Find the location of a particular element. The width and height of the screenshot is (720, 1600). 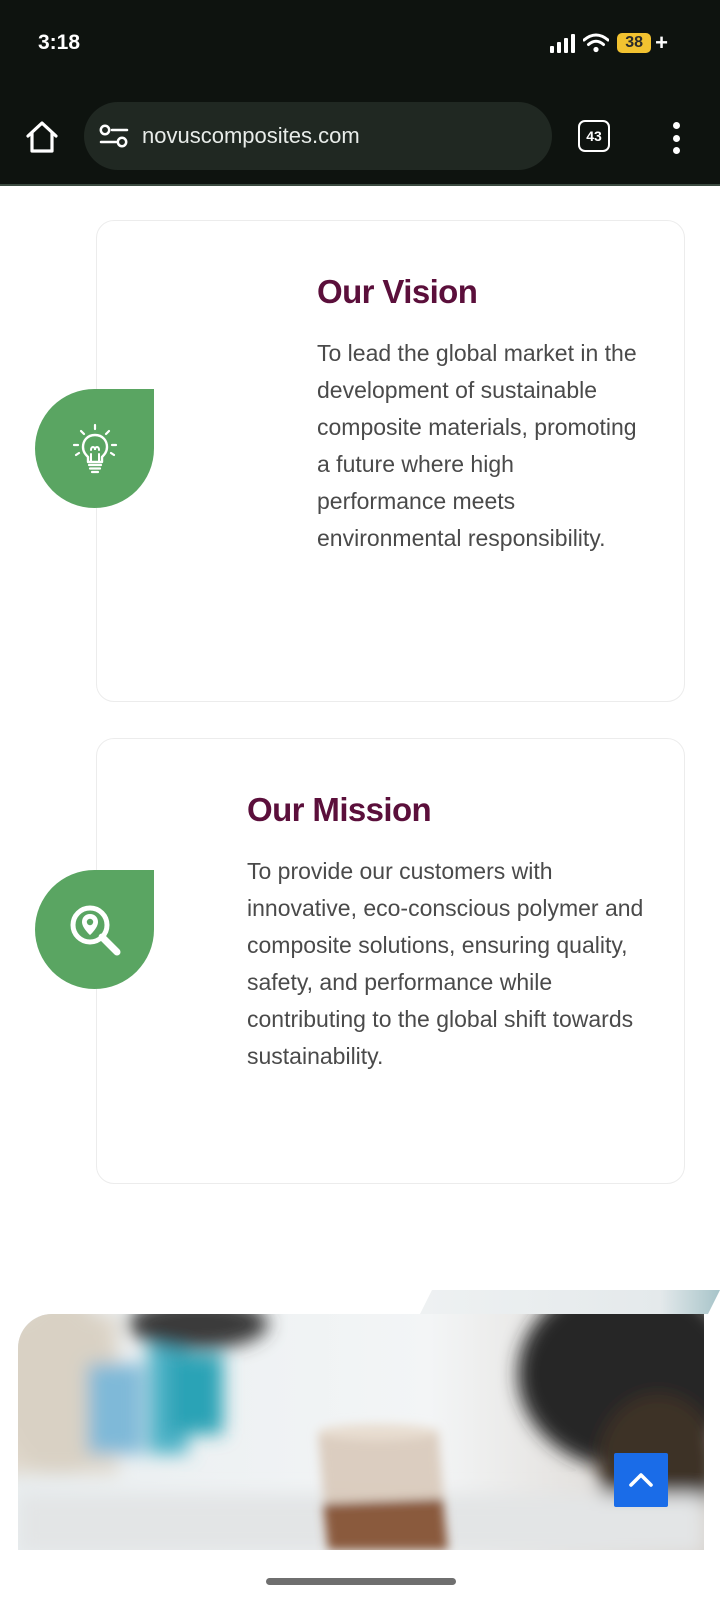

vision-title: Our Vision is located at coordinates (397, 291).